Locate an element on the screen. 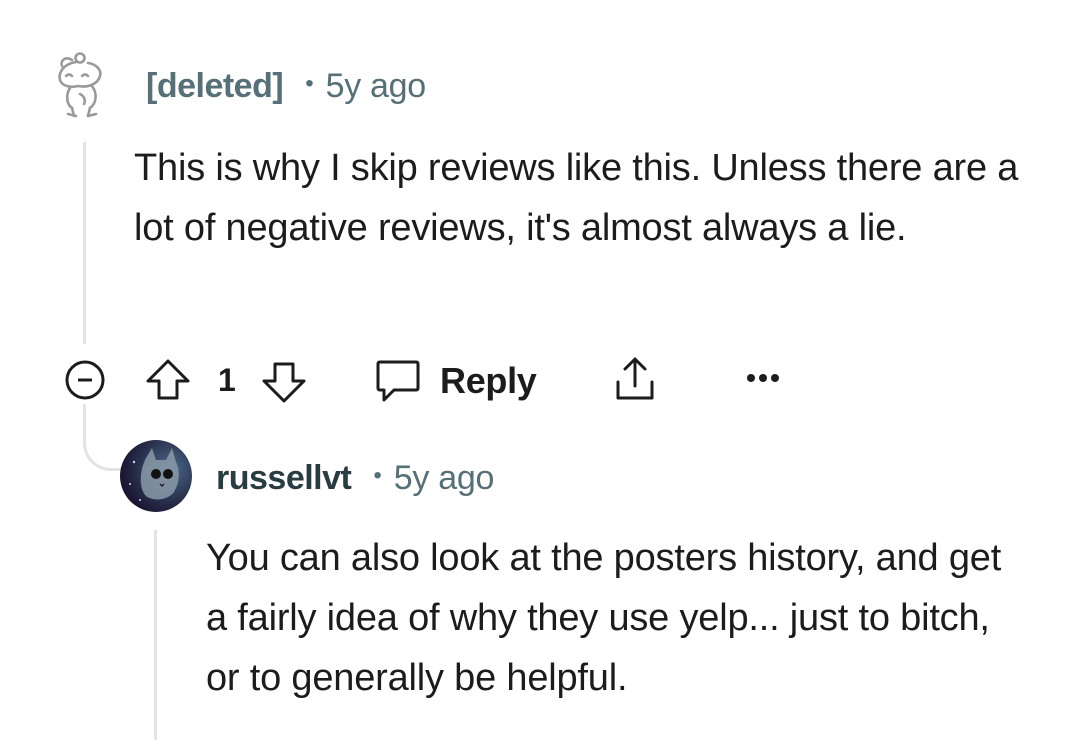 Image resolution: width=1080 pixels, height=740 pixels. reply-label: Reply is located at coordinates (488, 380).